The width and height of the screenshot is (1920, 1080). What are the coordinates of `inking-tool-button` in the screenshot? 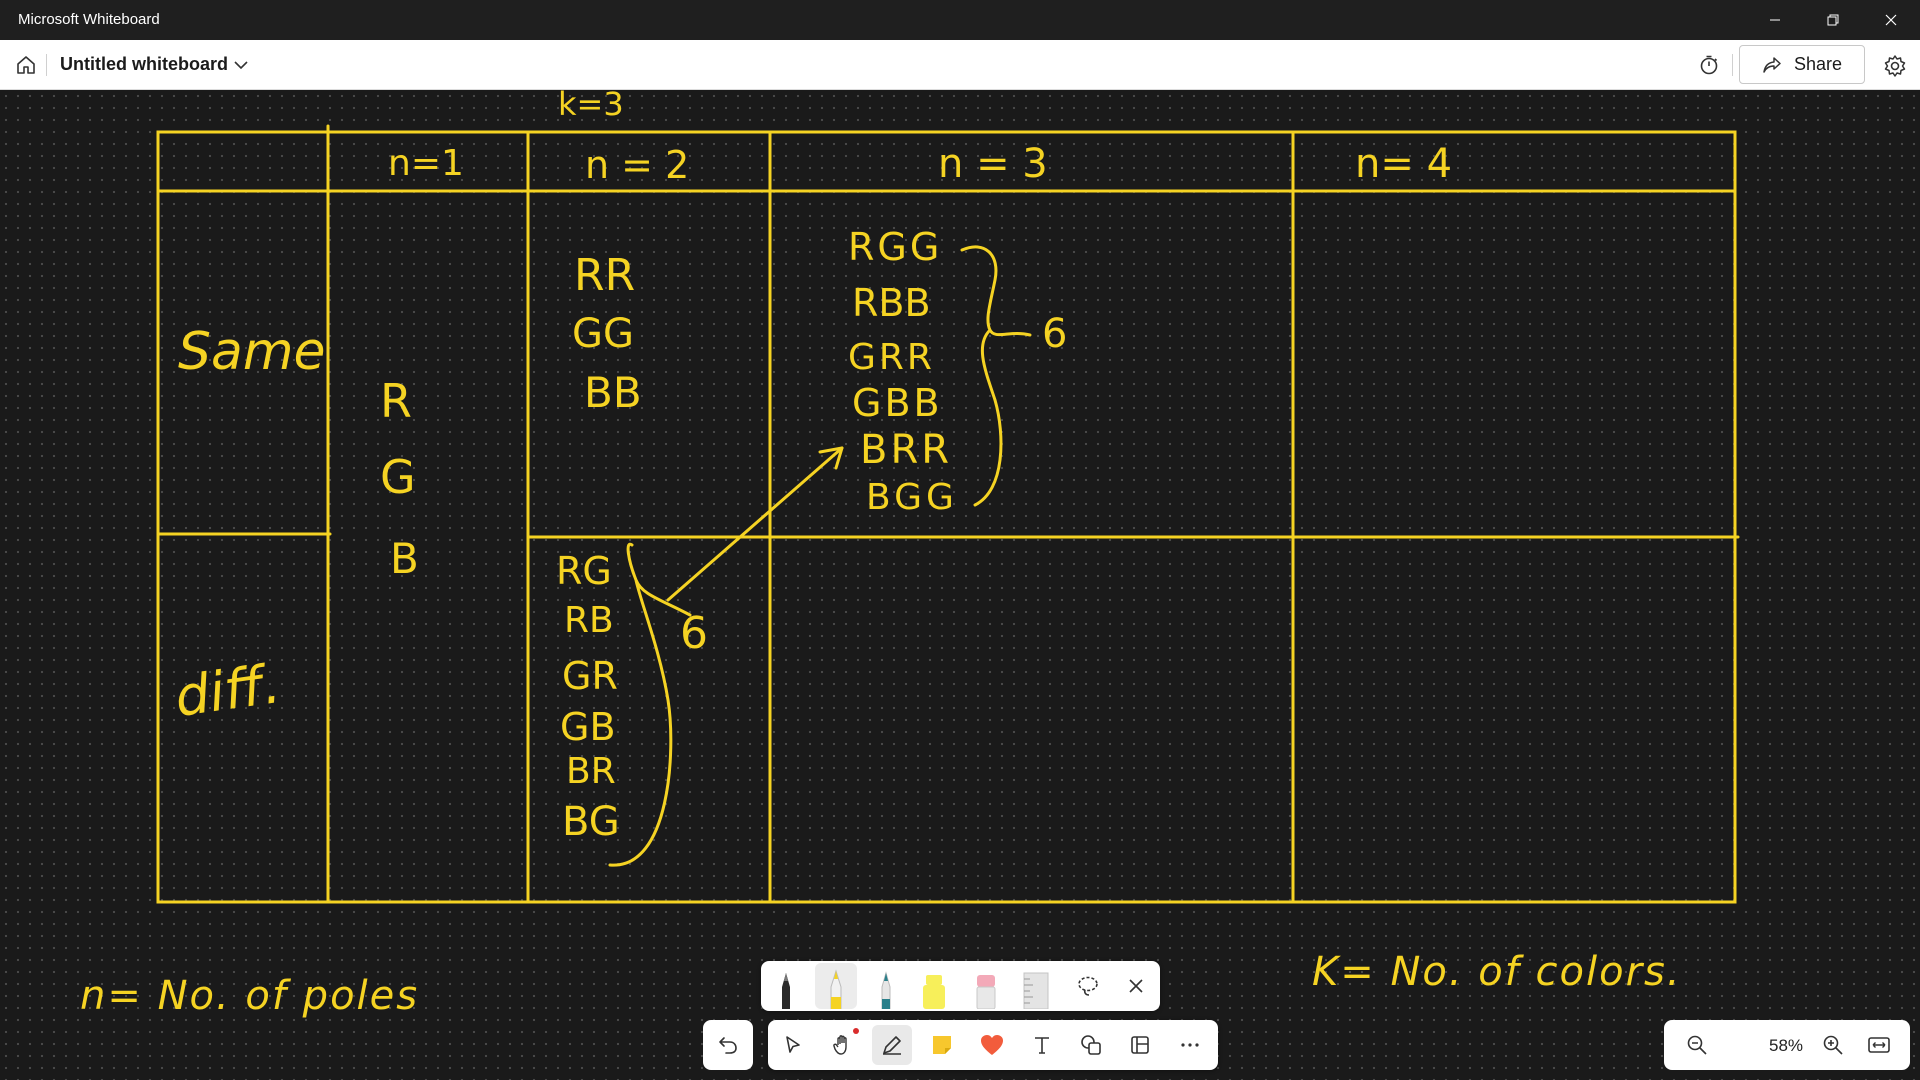 It's located at (892, 1045).